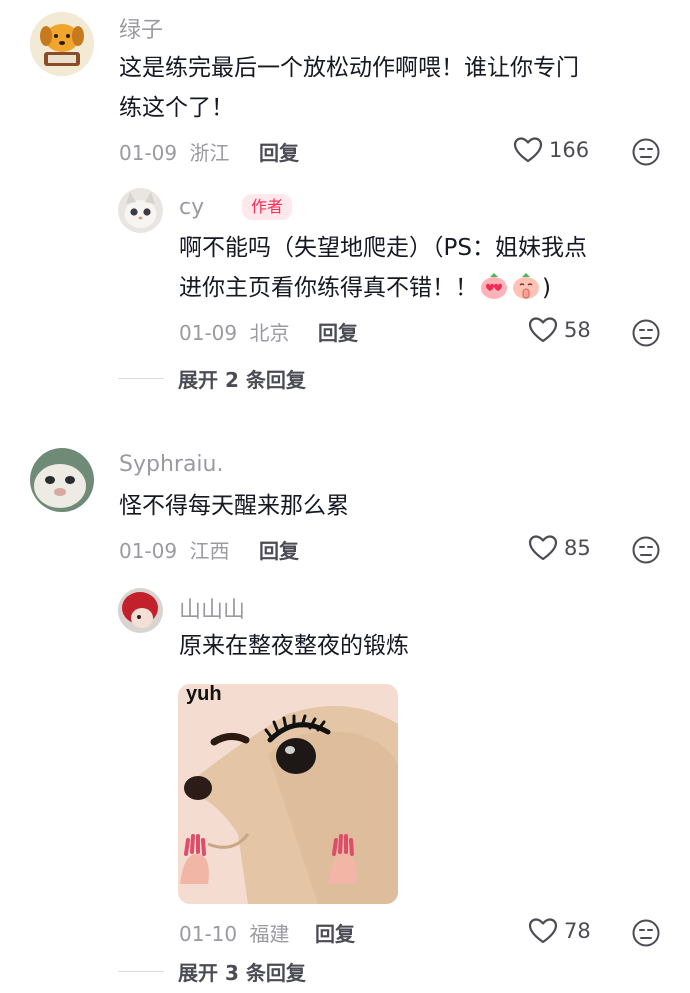  Describe the element at coordinates (328, 288) in the screenshot. I see `reply-text-segment: 进你主页看你练得真不错！！` at that location.